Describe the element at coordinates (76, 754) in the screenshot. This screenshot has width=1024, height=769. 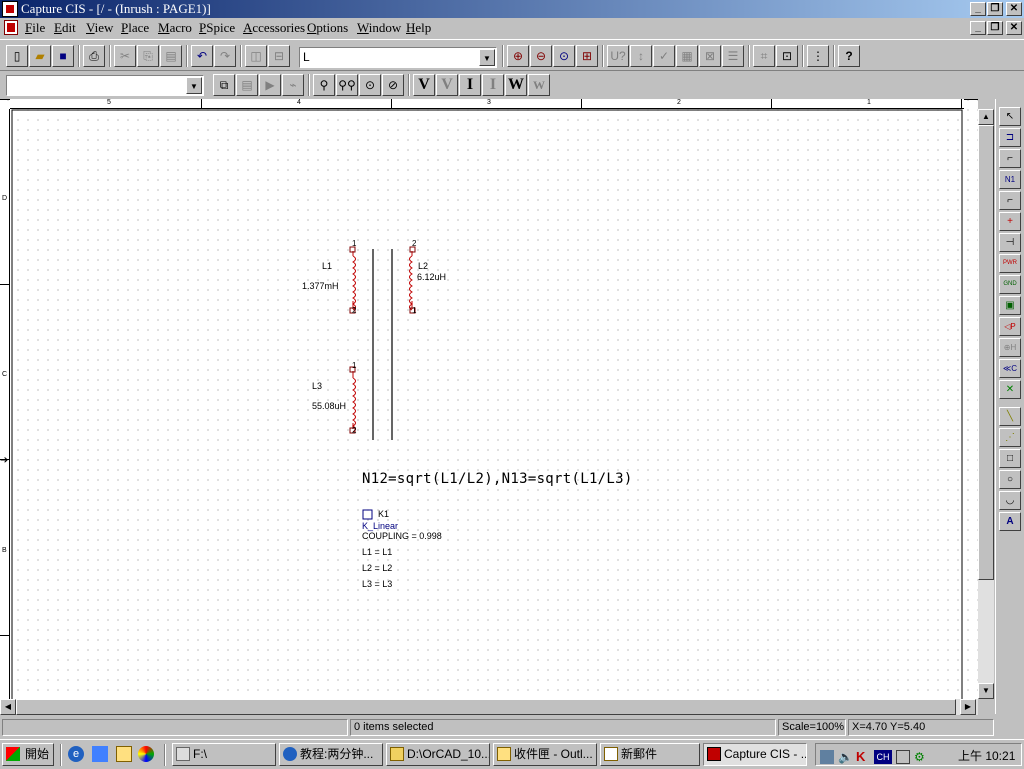
I see `ie-icon: e` at that location.